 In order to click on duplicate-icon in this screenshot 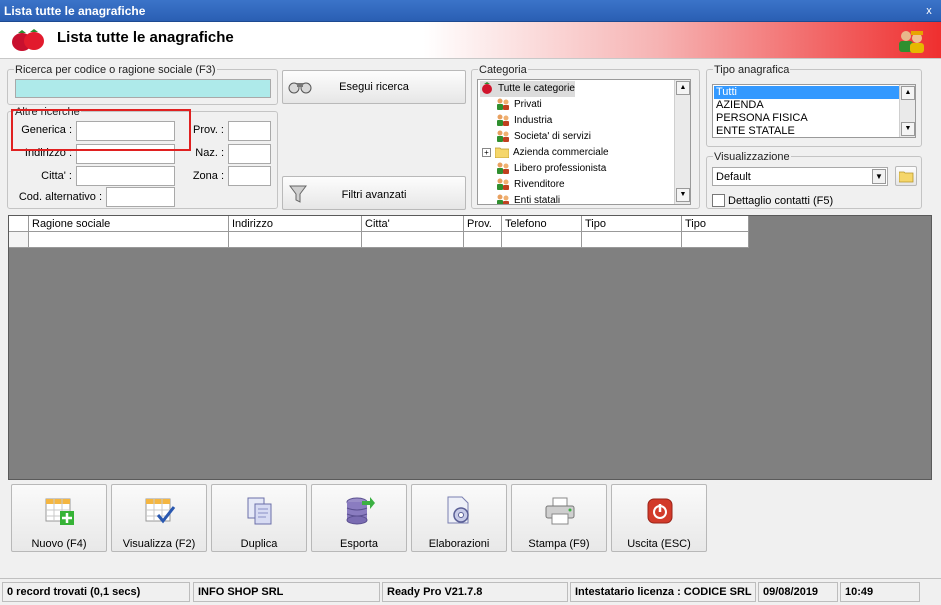, I will do `click(259, 511)`.